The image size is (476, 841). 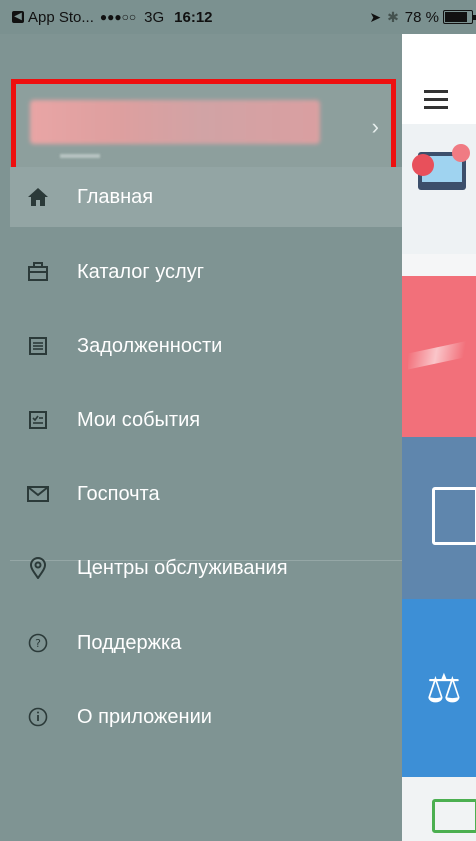 What do you see at coordinates (38, 346) in the screenshot?
I see `debts-icon` at bounding box center [38, 346].